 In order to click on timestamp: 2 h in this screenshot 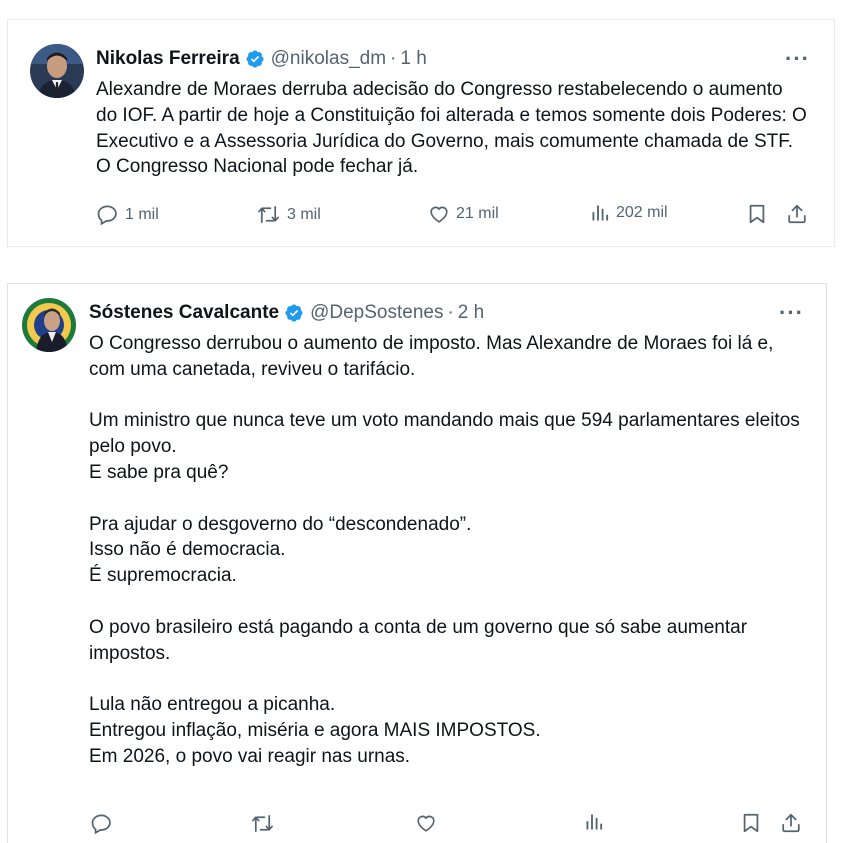, I will do `click(471, 313)`.